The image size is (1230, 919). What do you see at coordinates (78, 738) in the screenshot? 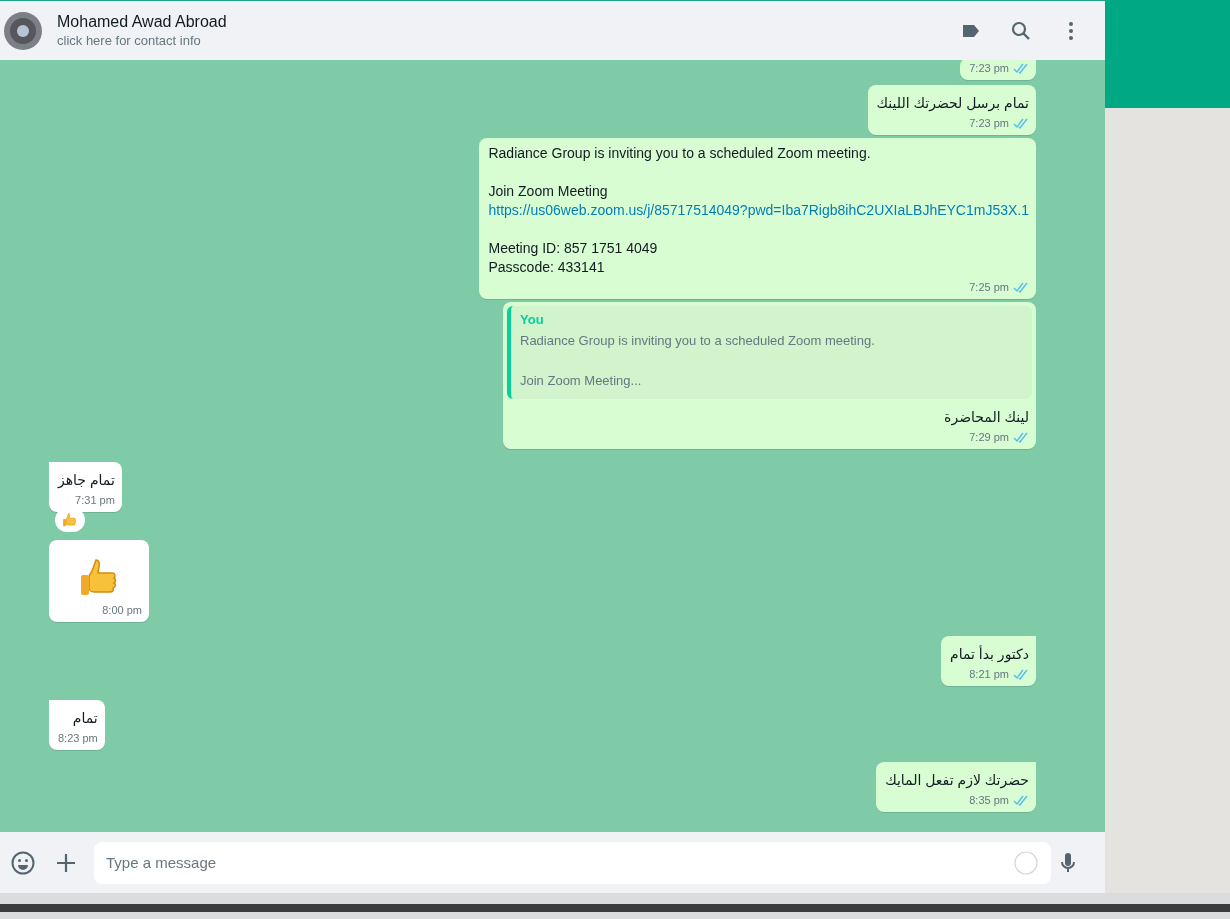
I see `message-time: 8:23 pm` at bounding box center [78, 738].